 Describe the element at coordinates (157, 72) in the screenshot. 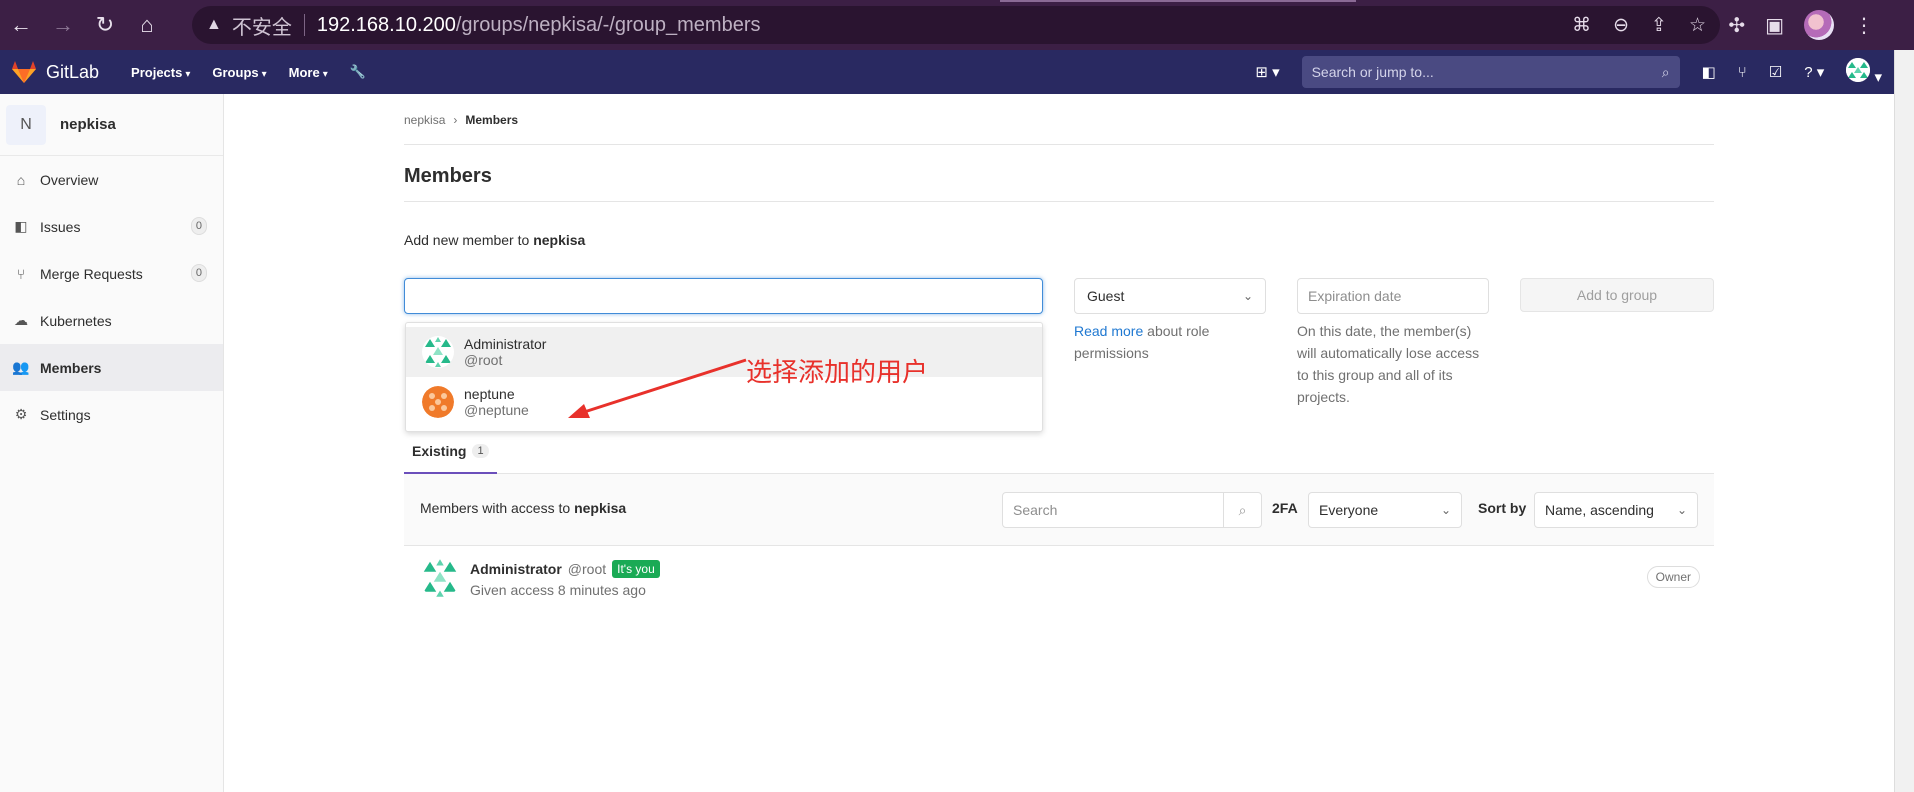

I see `projects-menu-label: Projects` at that location.